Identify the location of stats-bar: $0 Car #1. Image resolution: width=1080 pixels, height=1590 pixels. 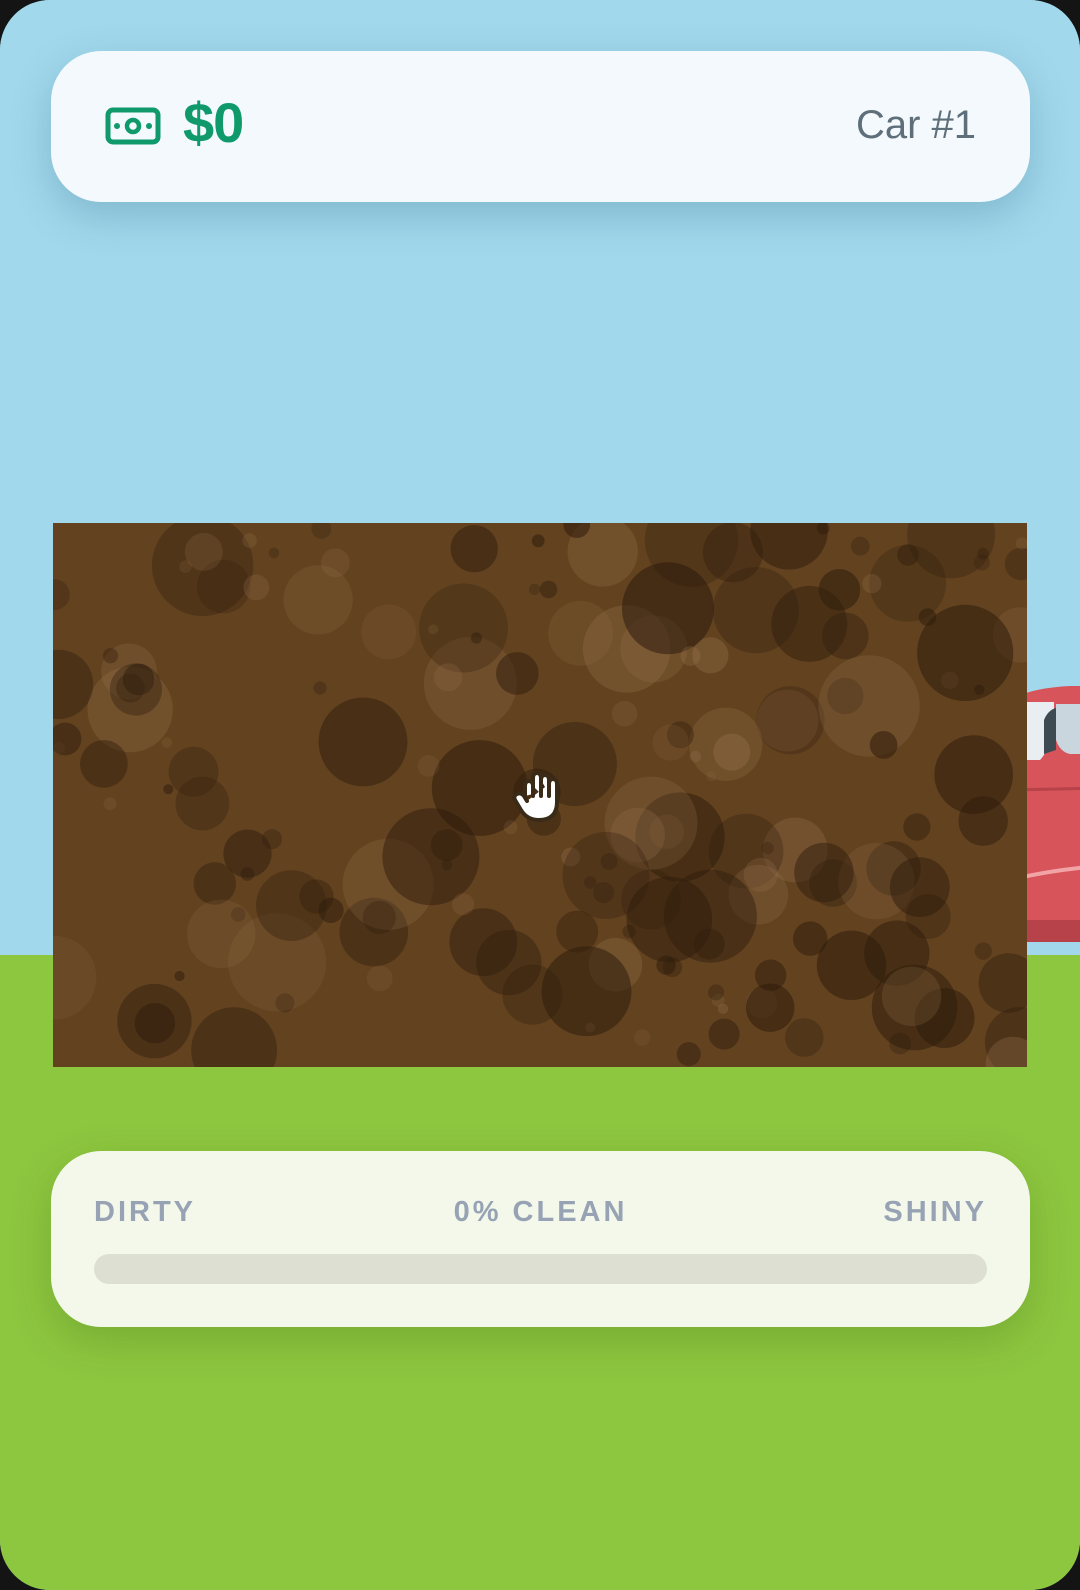
(540, 126).